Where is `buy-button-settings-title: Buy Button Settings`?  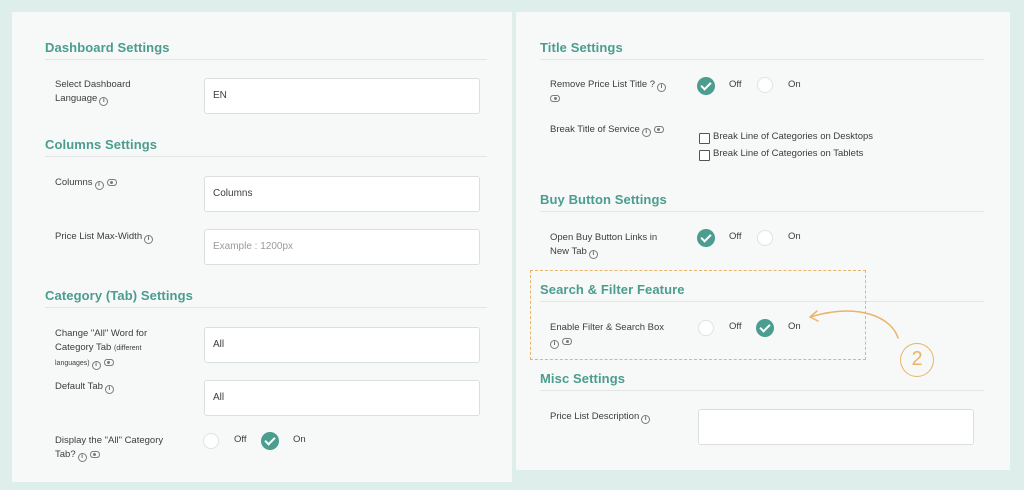
buy-button-settings-title: Buy Button Settings is located at coordinates (603, 199).